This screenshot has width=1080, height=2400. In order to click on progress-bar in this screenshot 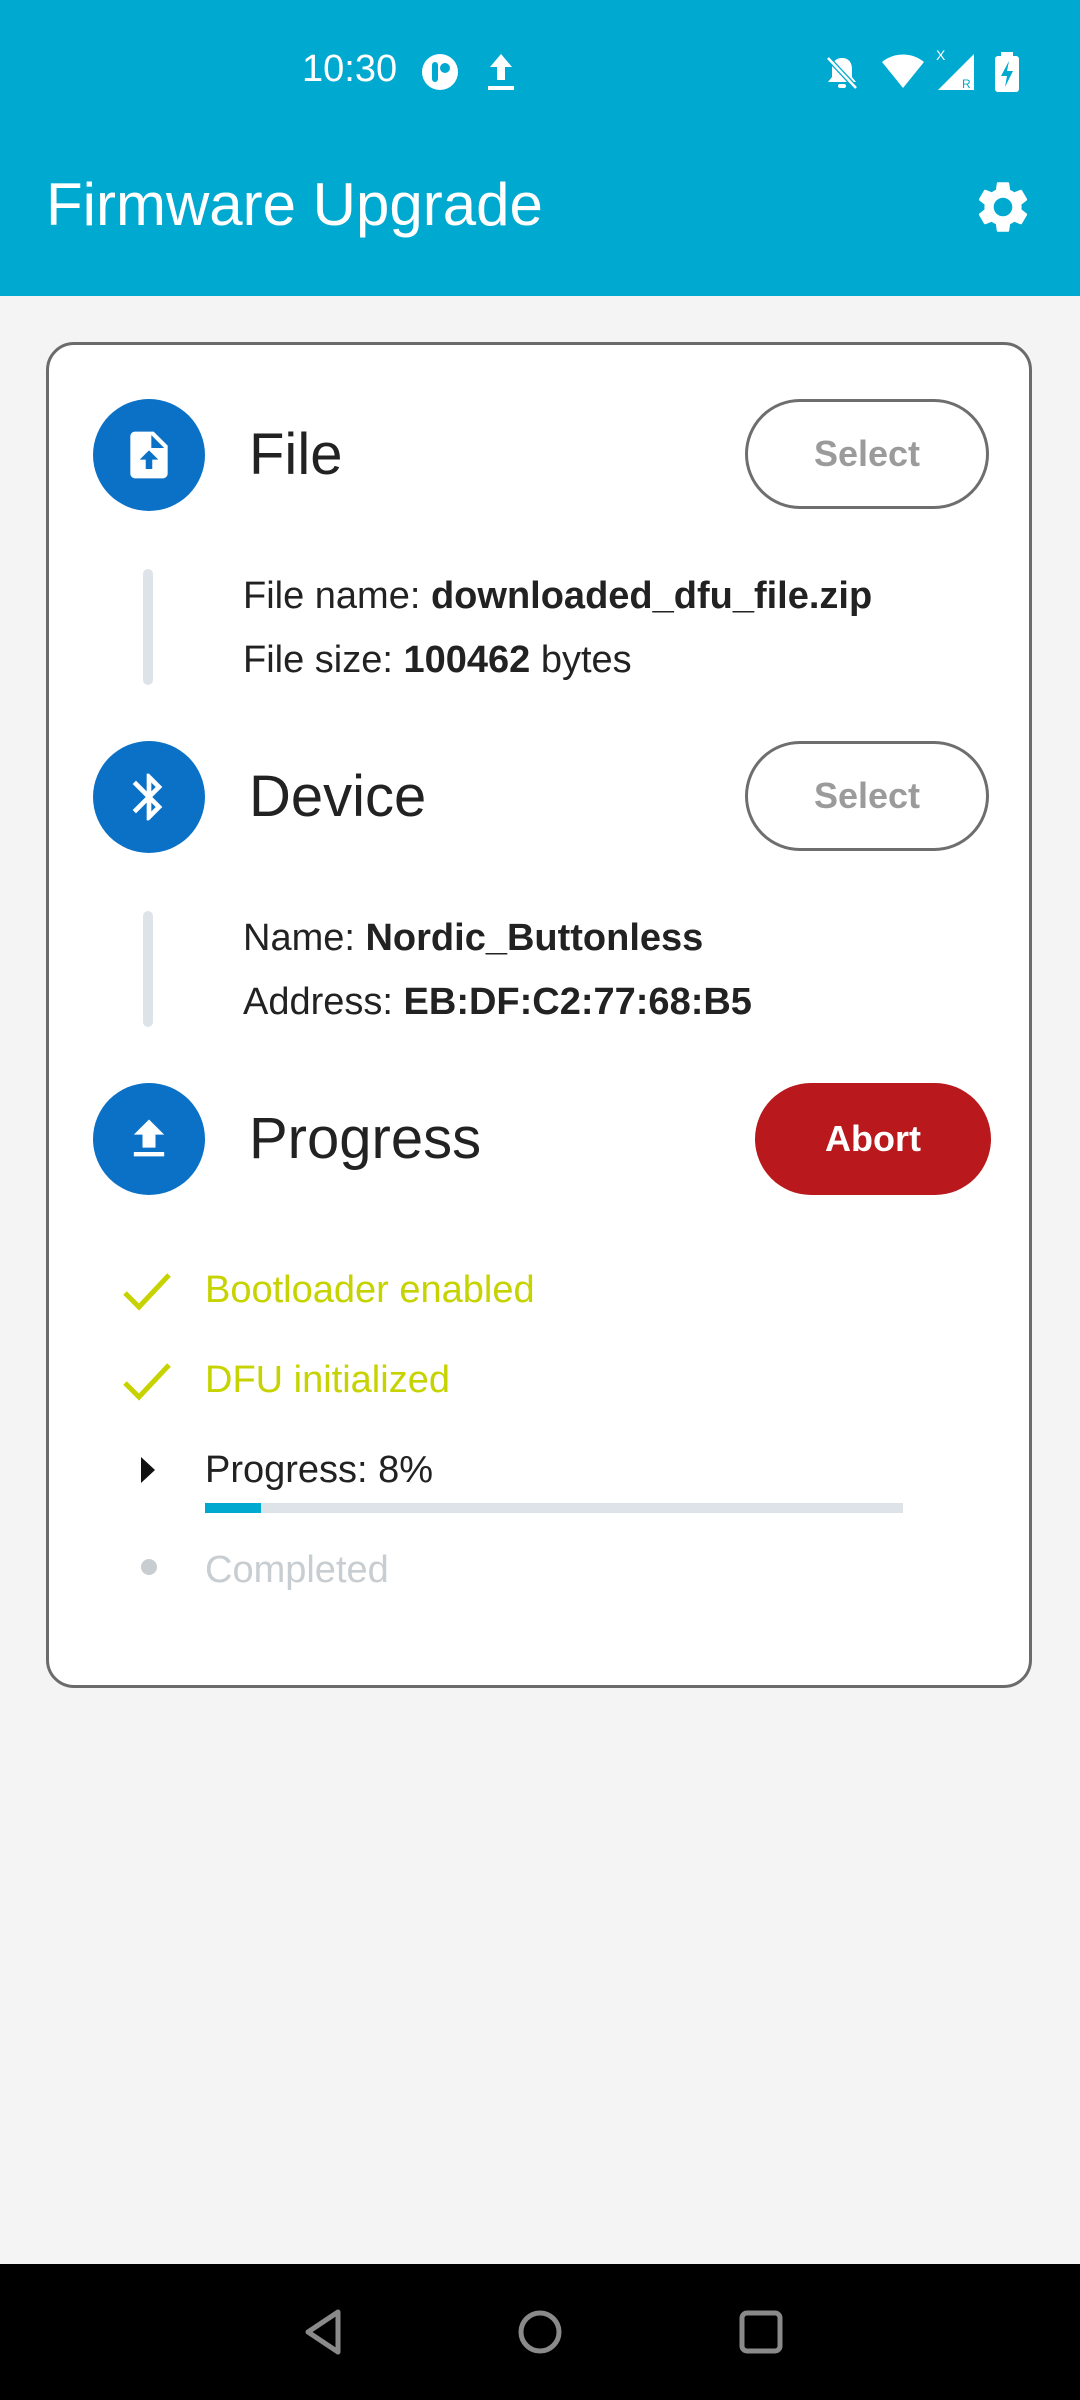, I will do `click(554, 1508)`.